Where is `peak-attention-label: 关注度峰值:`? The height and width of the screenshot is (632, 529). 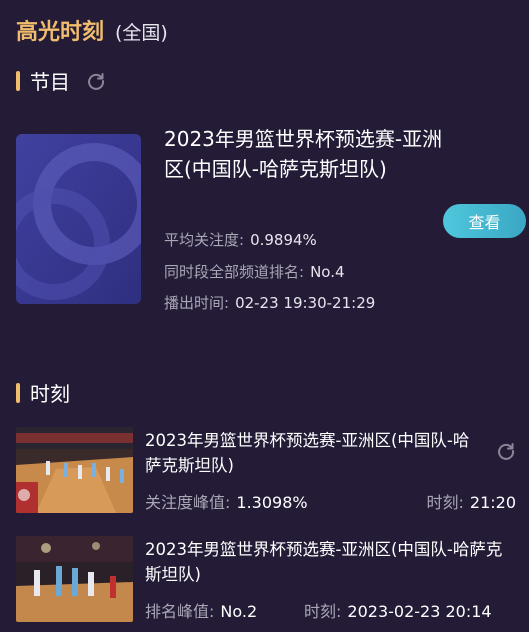 peak-attention-label: 关注度峰值: is located at coordinates (188, 502).